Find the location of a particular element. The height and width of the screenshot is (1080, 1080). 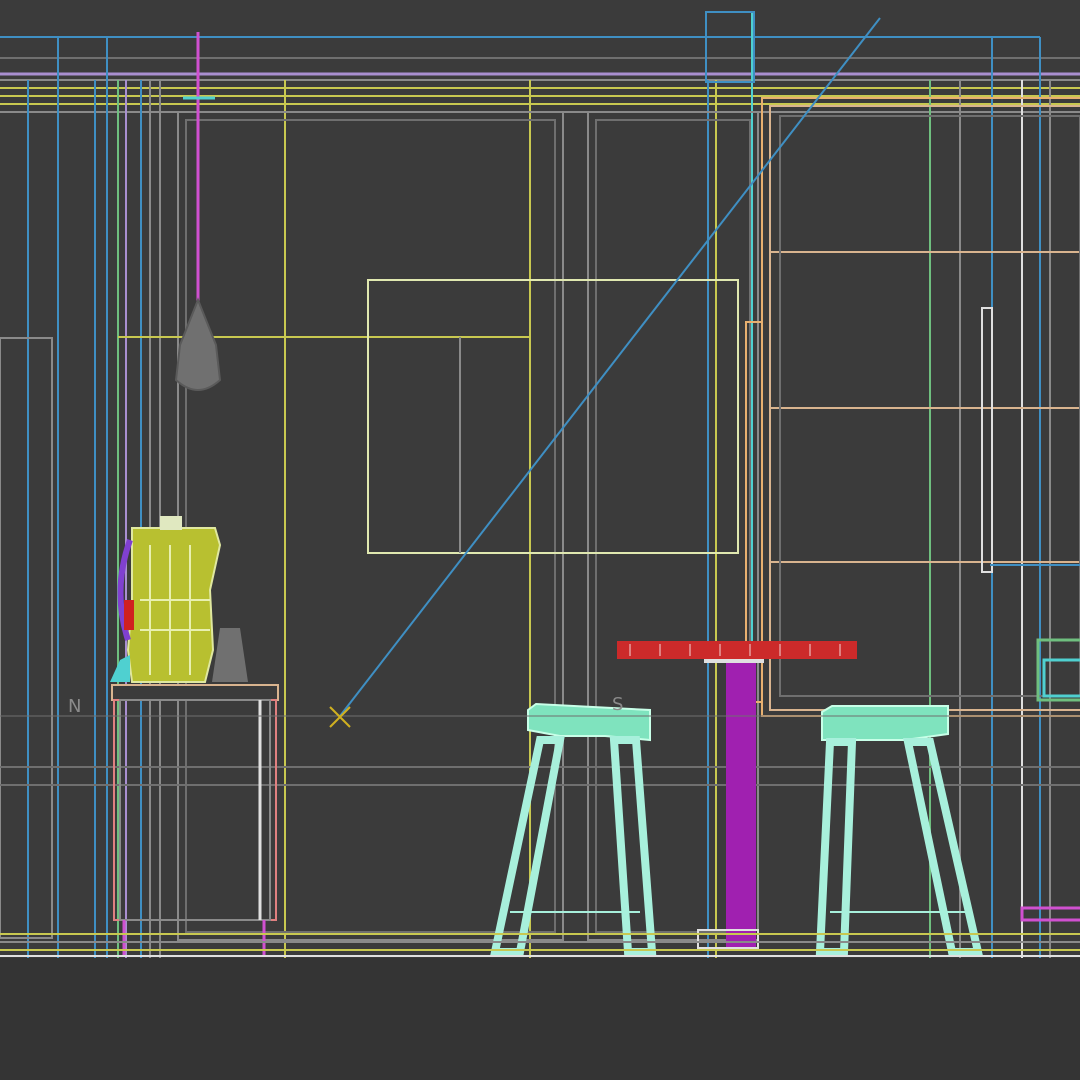

floor-area is located at coordinates (540, 1019).